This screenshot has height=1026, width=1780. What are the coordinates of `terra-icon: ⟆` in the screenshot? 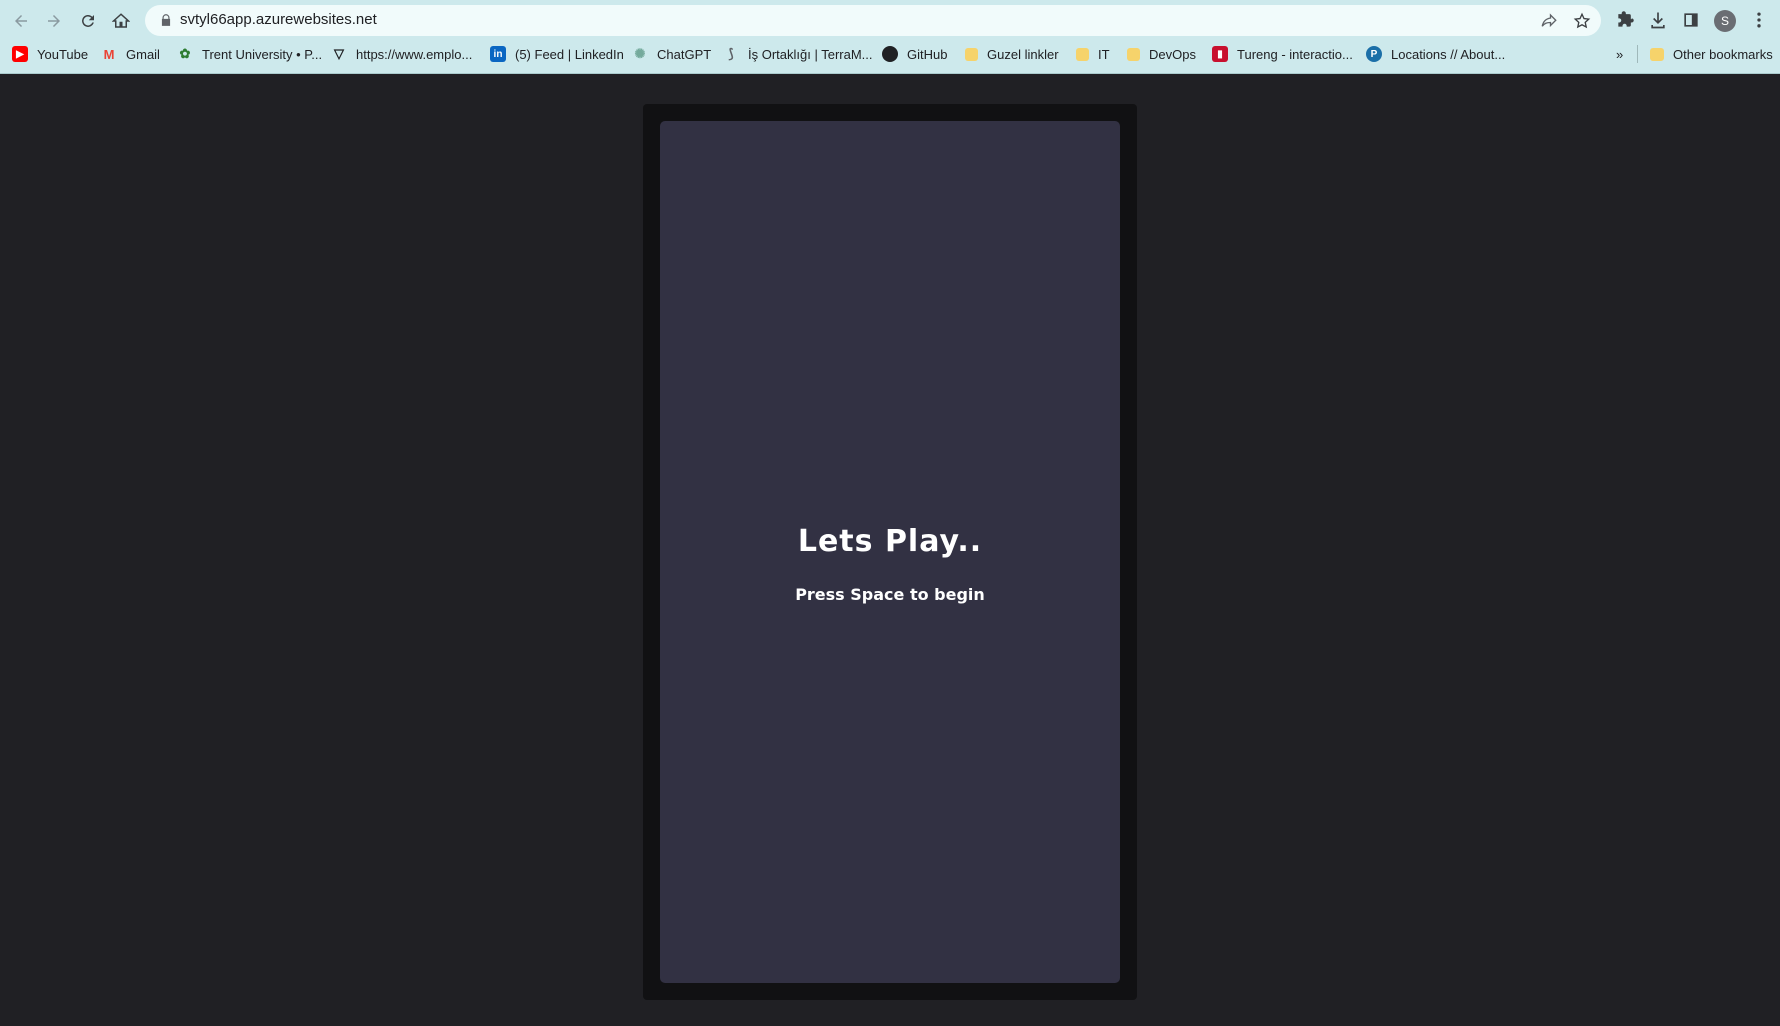 It's located at (731, 53).